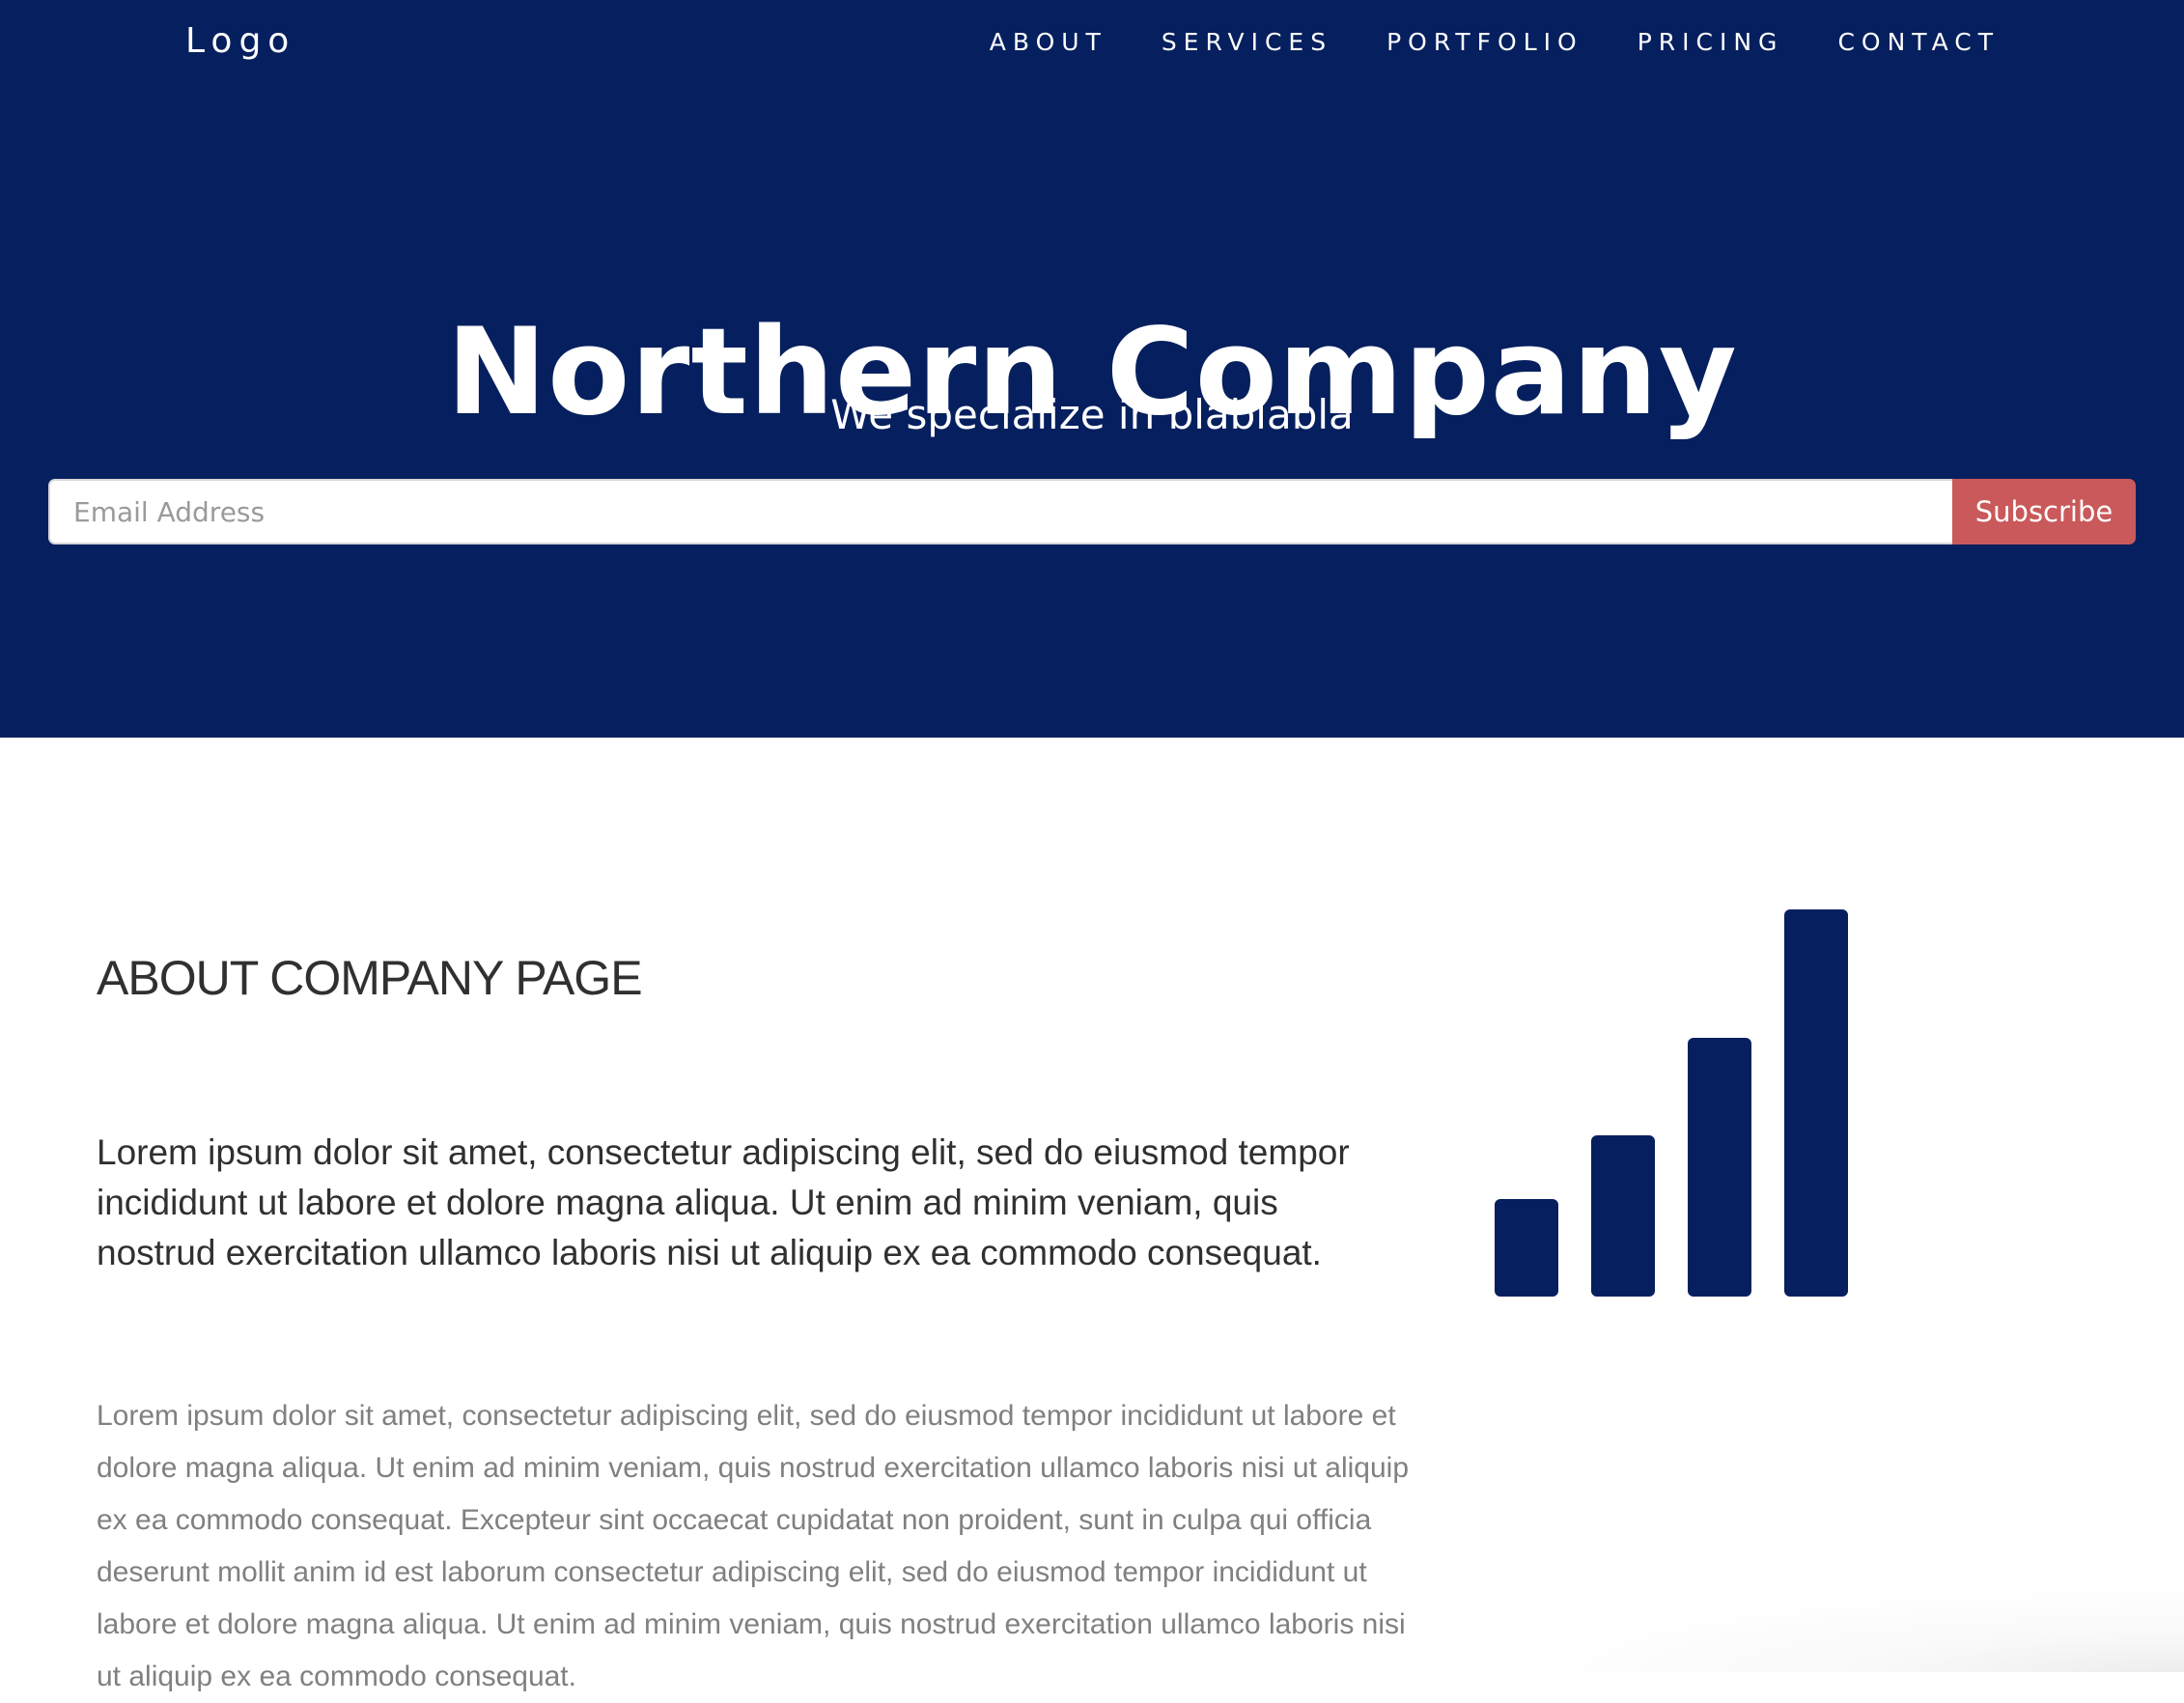  Describe the element at coordinates (1049, 42) in the screenshot. I see `nav-about: ABOUT` at that location.